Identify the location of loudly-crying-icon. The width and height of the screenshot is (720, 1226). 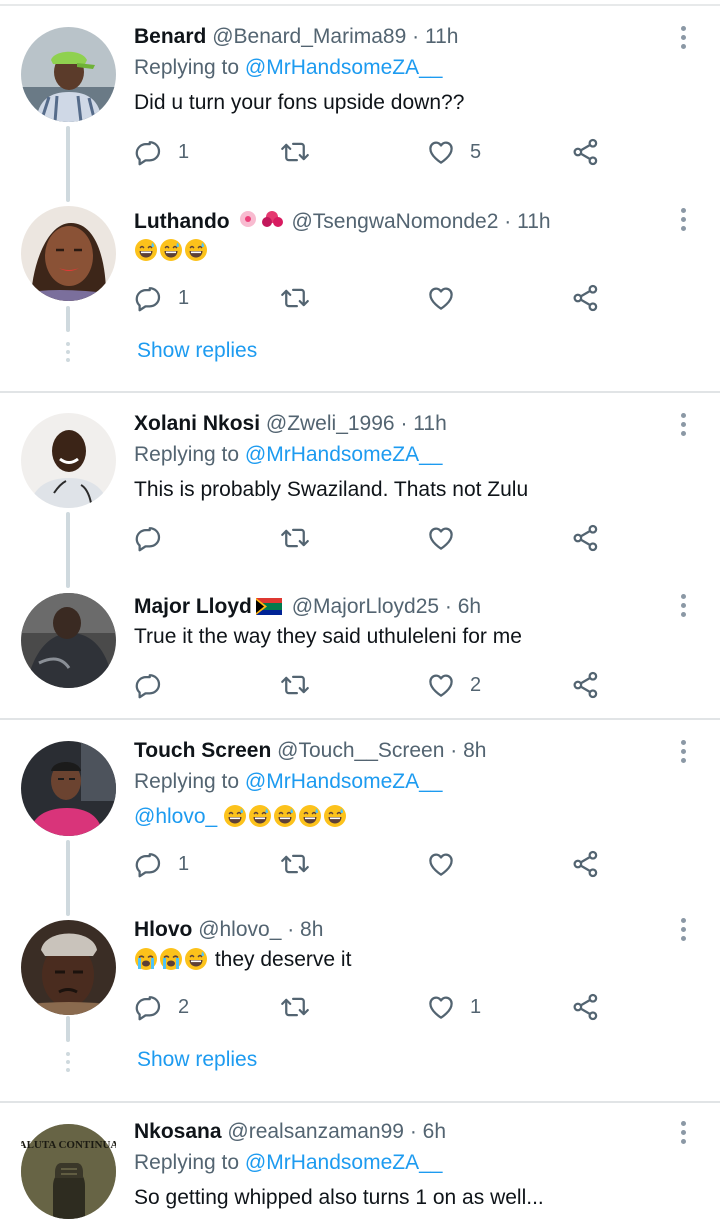
(171, 959).